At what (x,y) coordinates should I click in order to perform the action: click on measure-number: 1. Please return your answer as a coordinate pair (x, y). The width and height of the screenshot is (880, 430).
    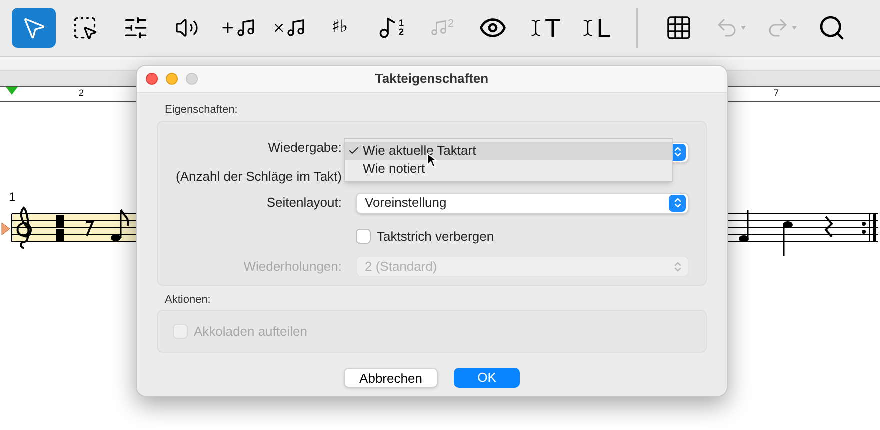
    Looking at the image, I should click on (12, 197).